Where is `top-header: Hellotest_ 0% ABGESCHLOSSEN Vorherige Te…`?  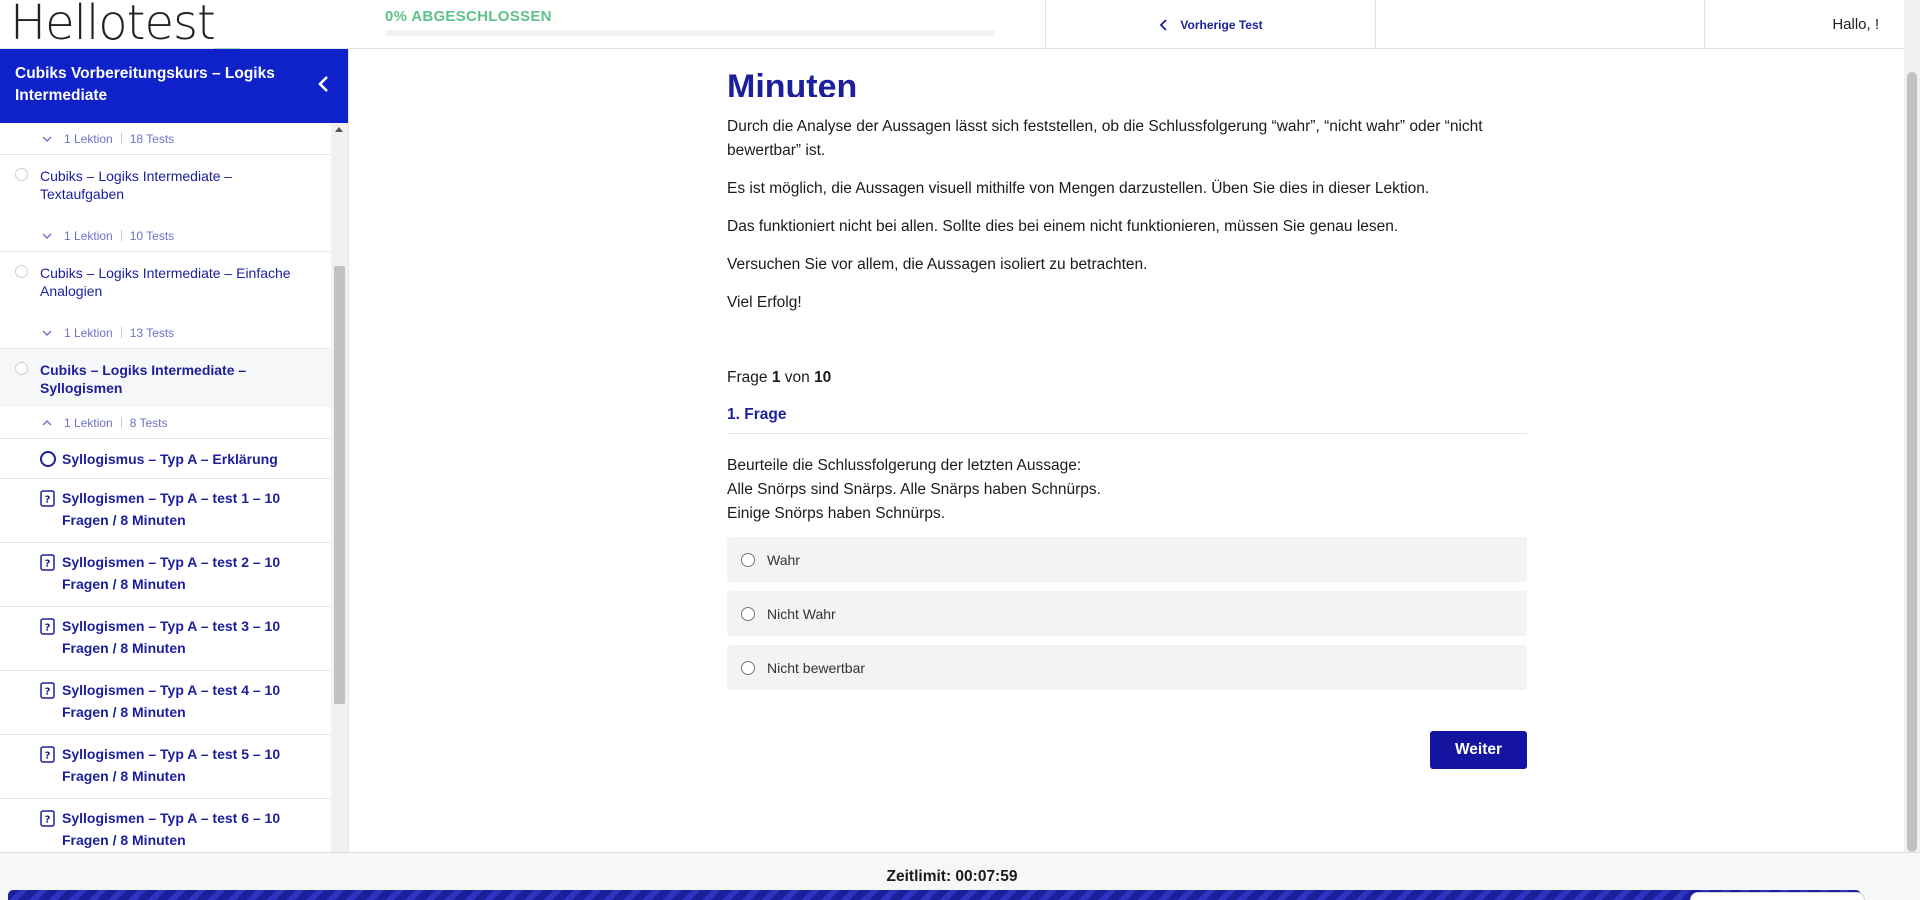
top-header: Hellotest_ 0% ABGESCHLOSSEN Vorherige Te… is located at coordinates (952, 24).